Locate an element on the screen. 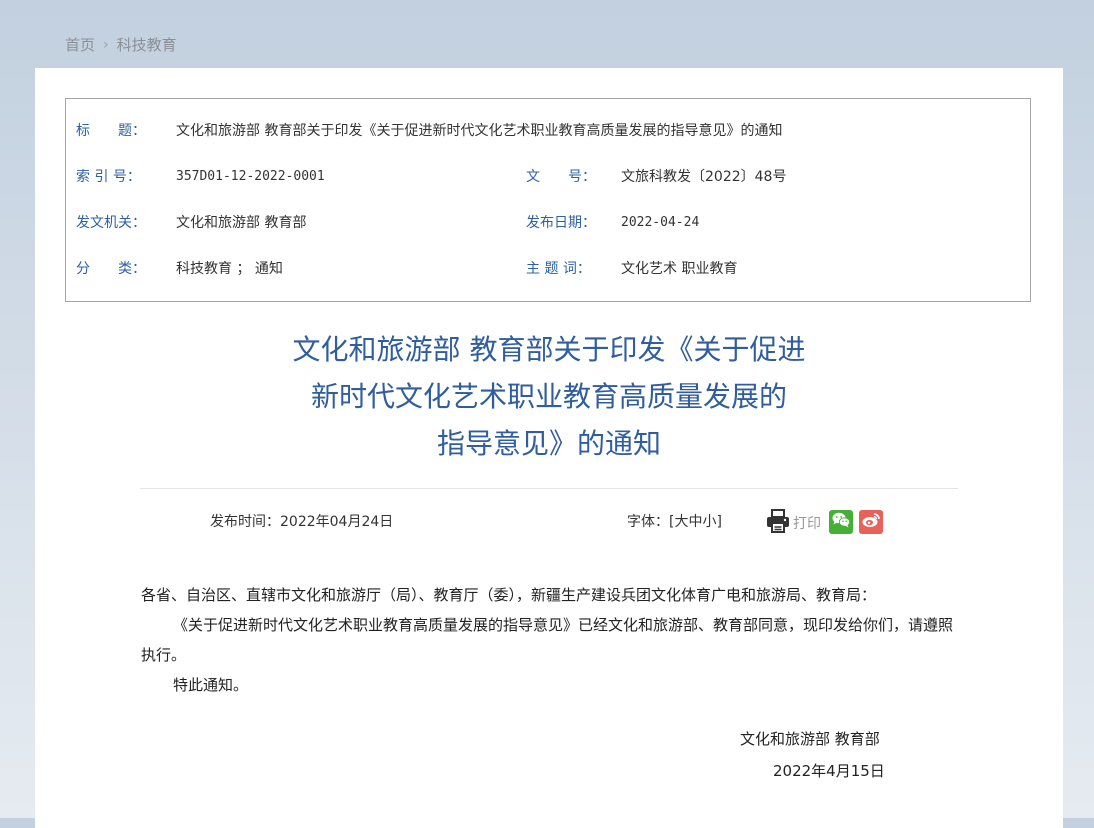  wechat-share-button is located at coordinates (841, 522).